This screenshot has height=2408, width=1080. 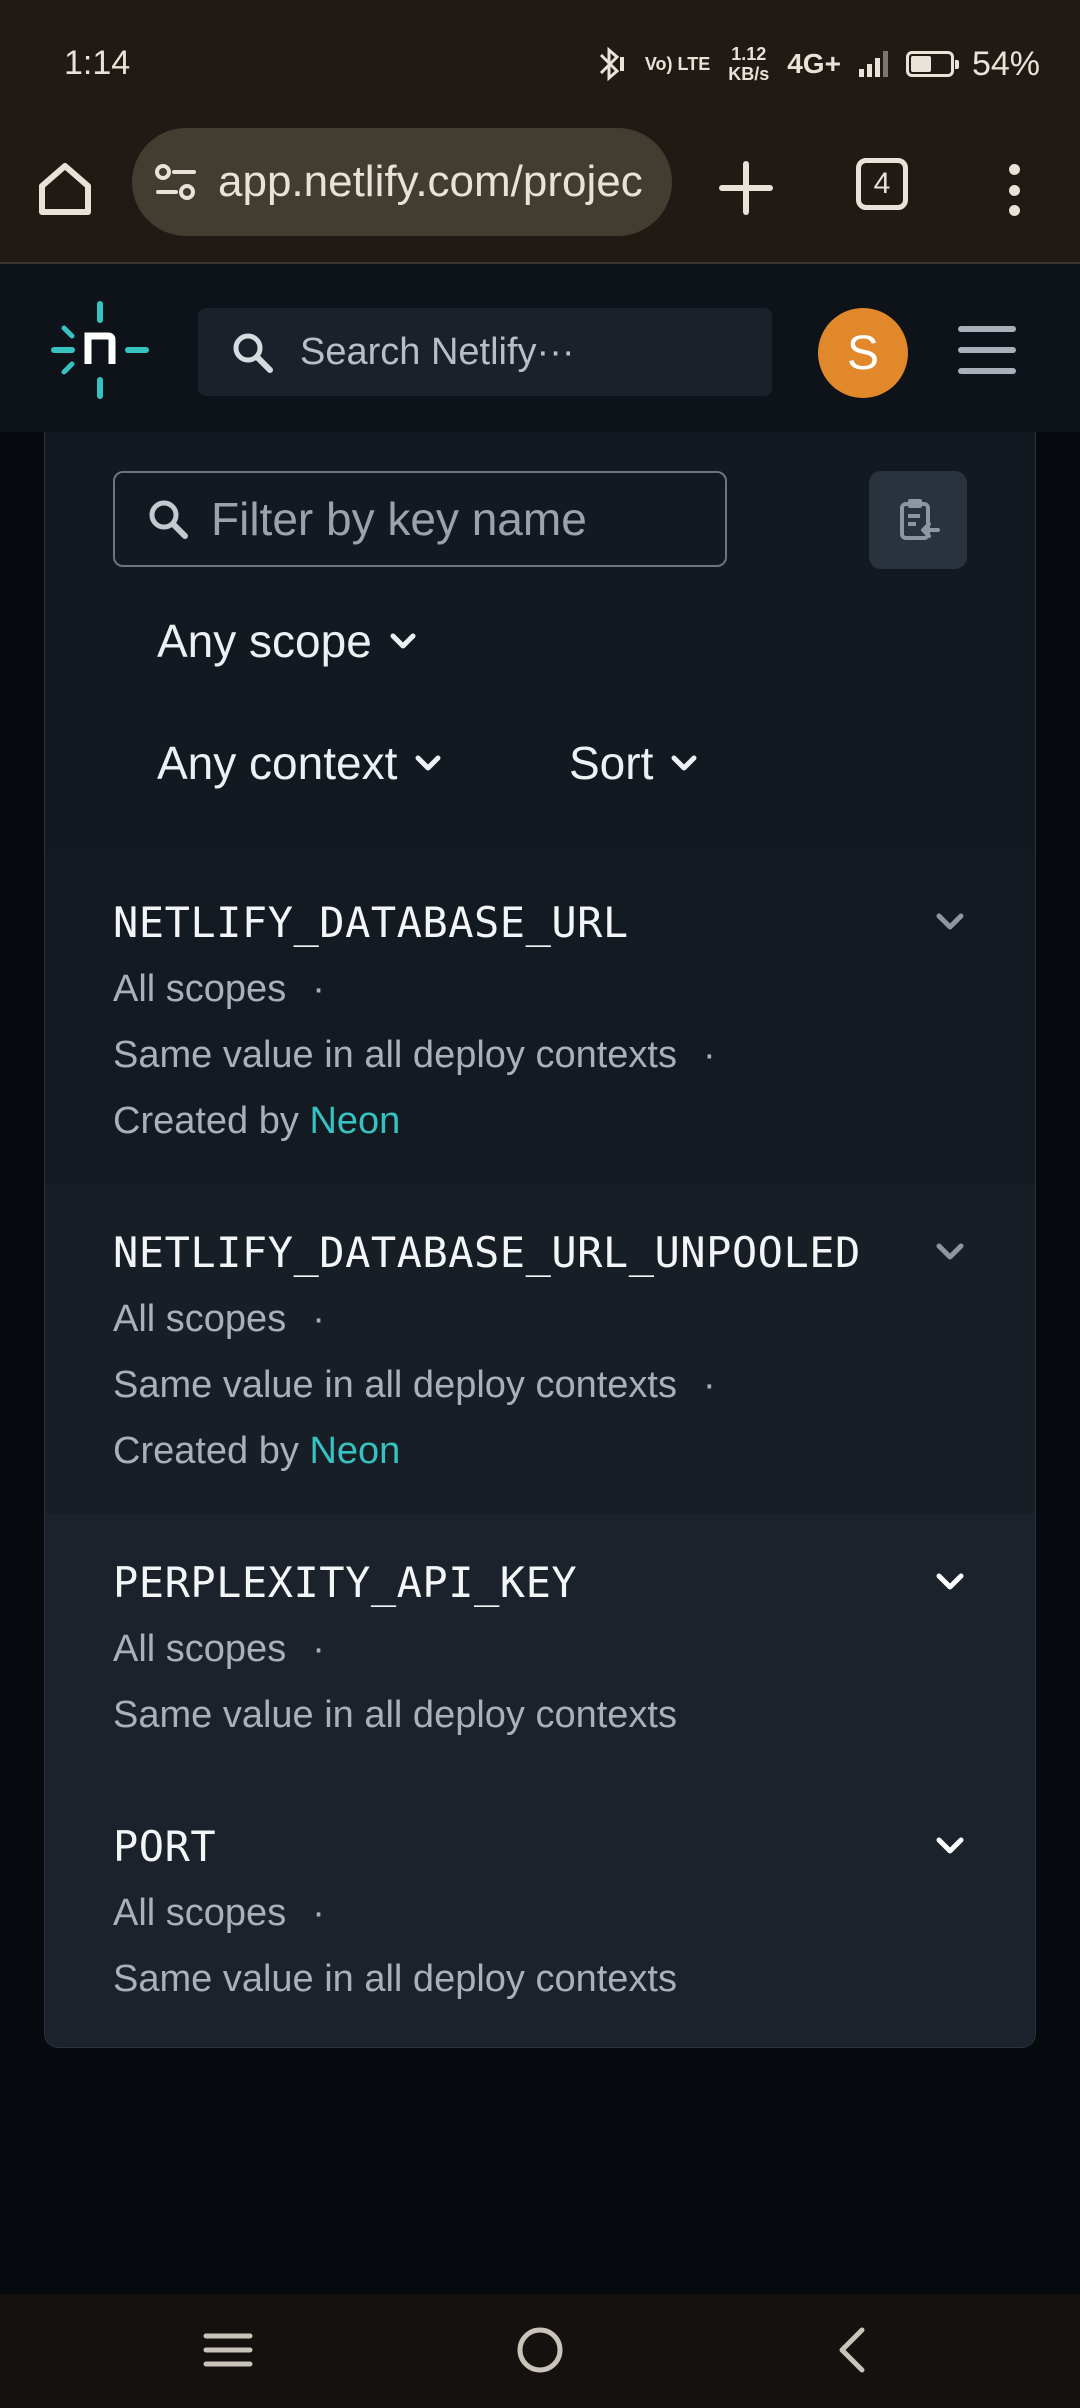 What do you see at coordinates (611, 763) in the screenshot?
I see `sort-dropdown-label: Sort` at bounding box center [611, 763].